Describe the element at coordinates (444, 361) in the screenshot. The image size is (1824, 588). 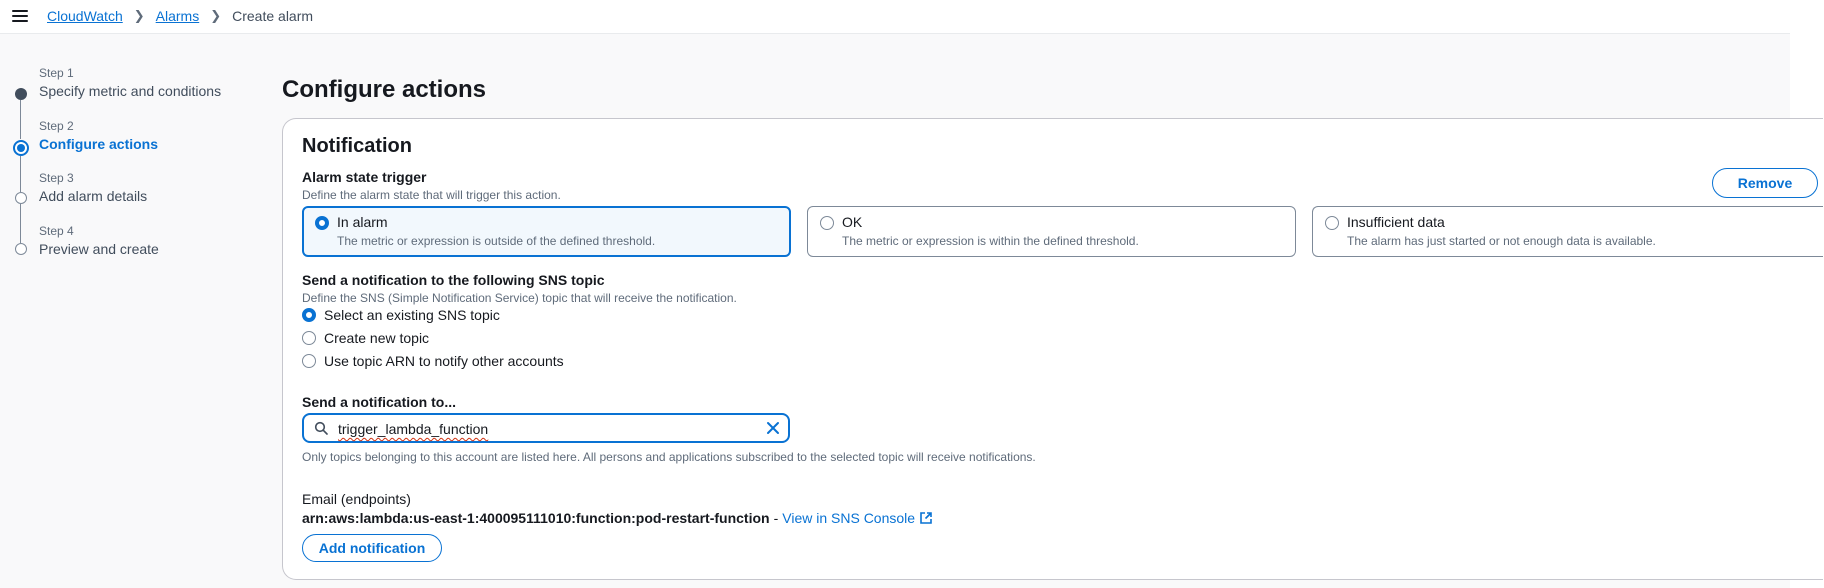
I see `option-label: Use topic ARN to notify other accounts` at that location.